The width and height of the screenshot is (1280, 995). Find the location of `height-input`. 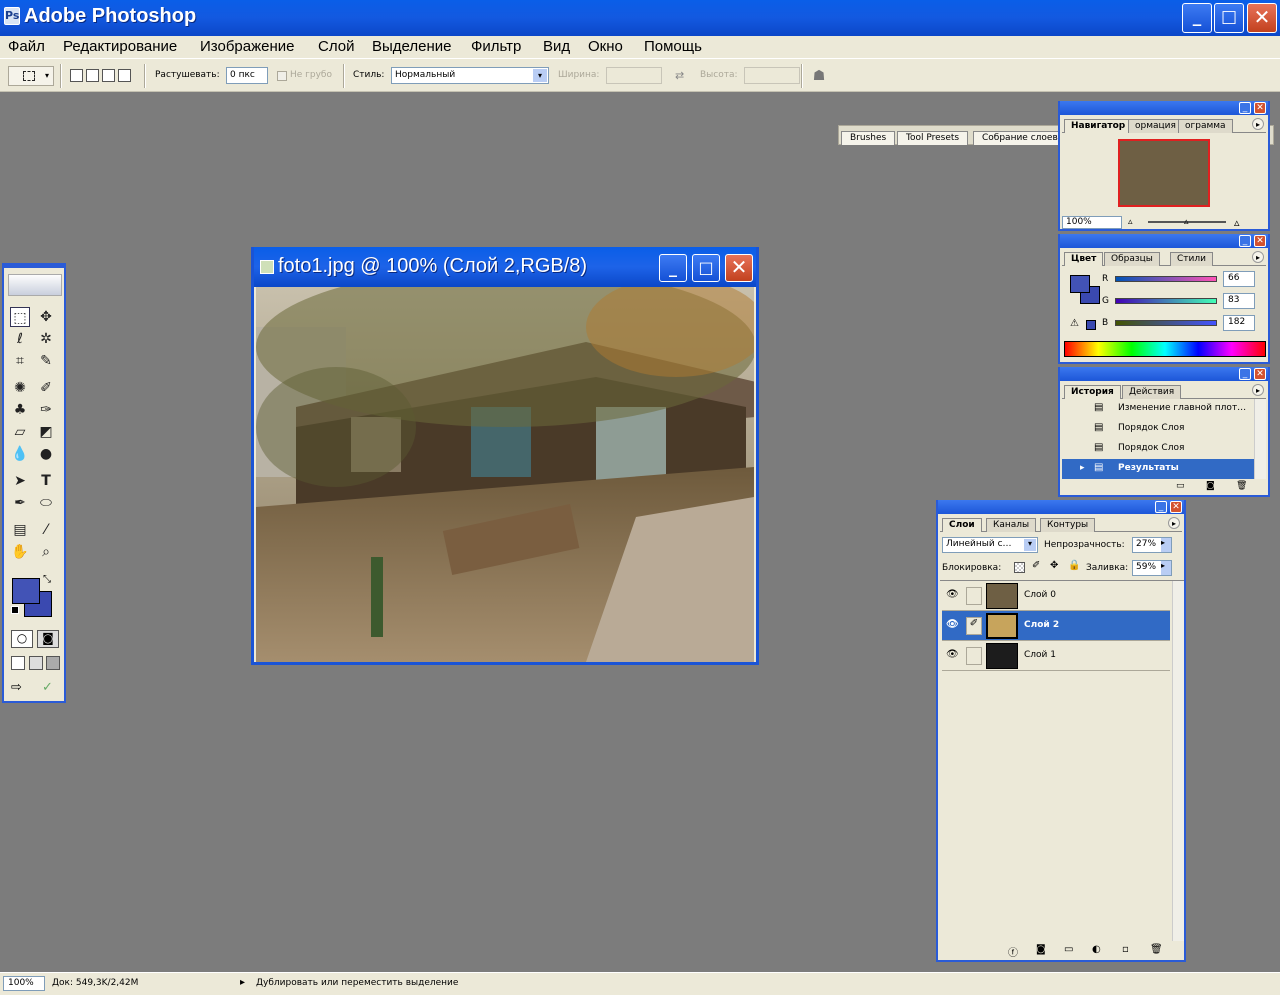

height-input is located at coordinates (772, 75).